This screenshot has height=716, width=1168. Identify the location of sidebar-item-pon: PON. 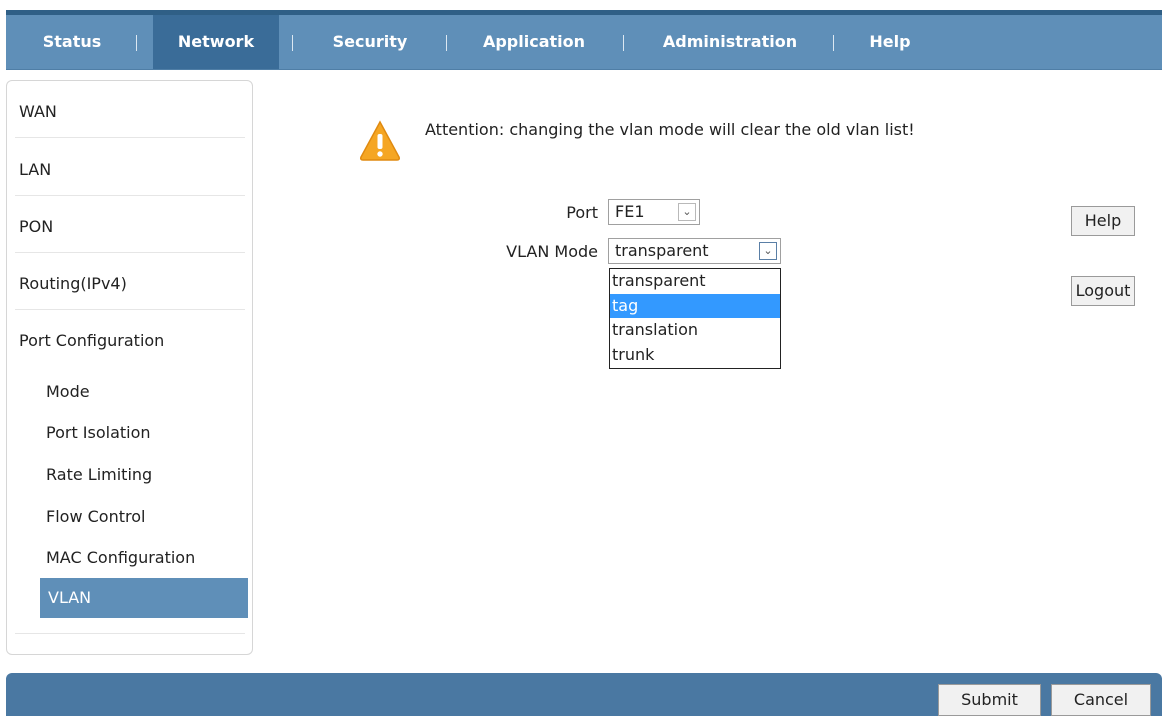
(129, 226).